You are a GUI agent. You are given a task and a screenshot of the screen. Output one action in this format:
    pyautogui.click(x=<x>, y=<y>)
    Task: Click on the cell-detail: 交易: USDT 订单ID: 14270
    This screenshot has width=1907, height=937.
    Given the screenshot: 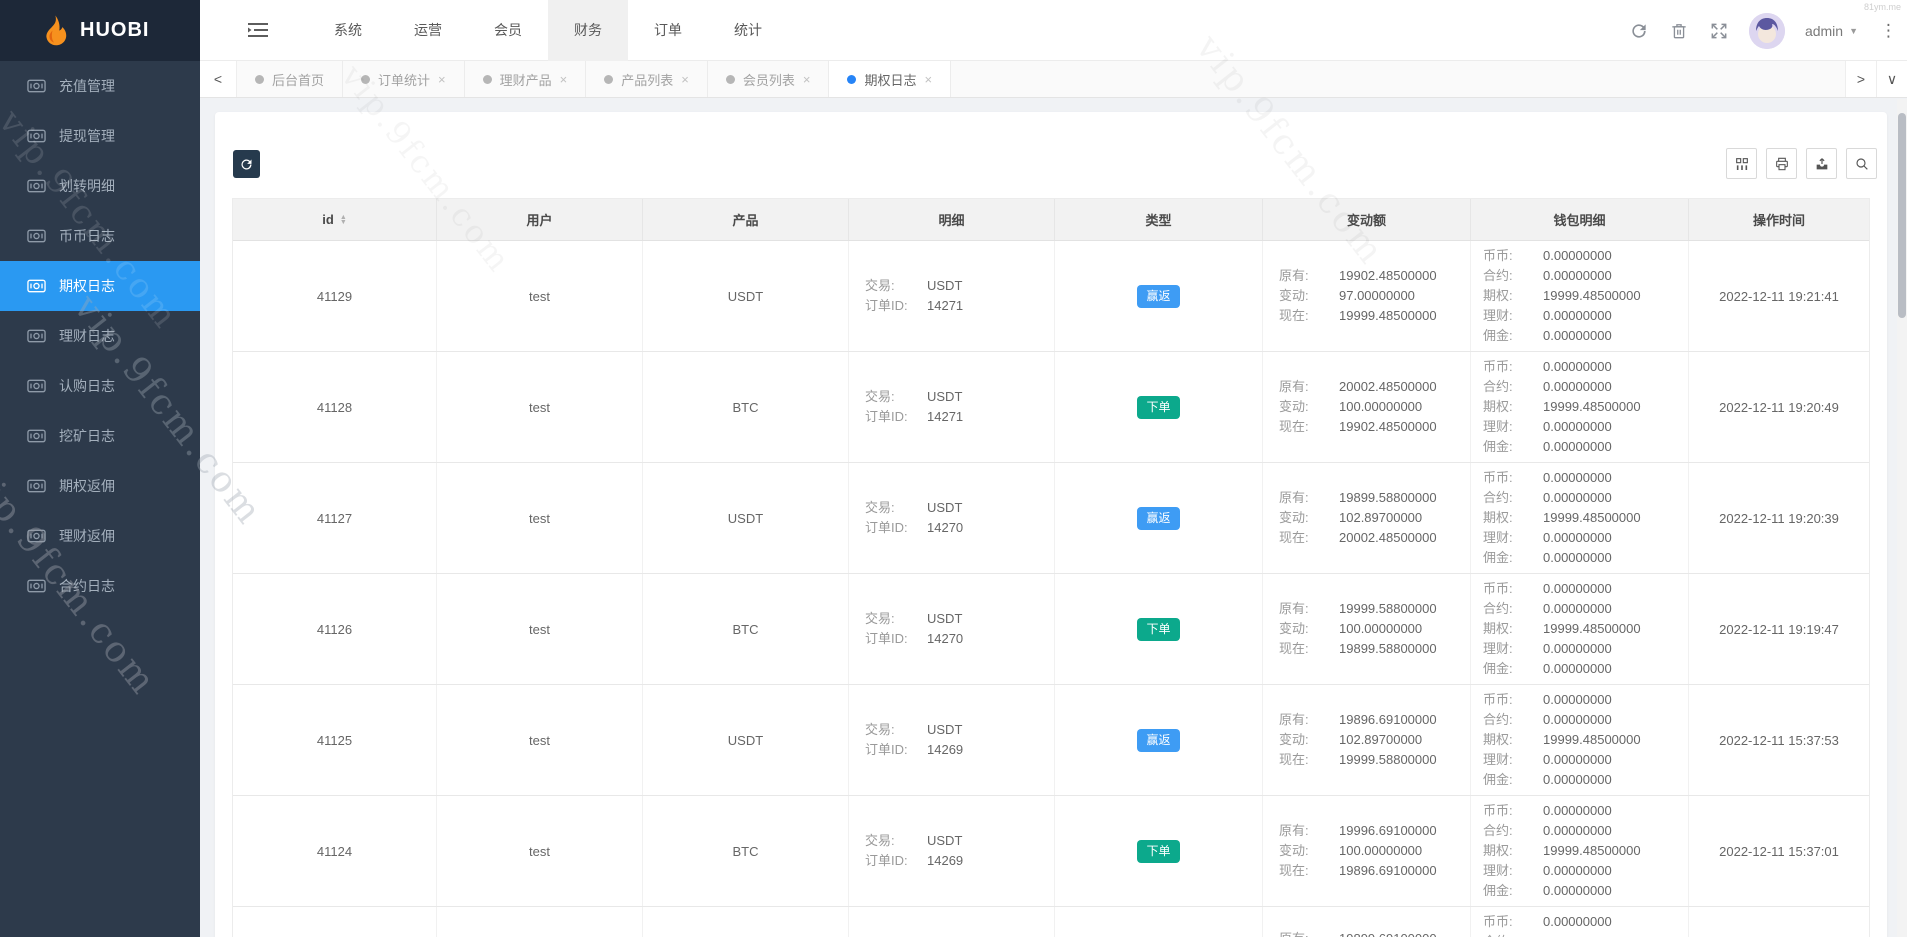 What is the action you would take?
    pyautogui.click(x=952, y=518)
    